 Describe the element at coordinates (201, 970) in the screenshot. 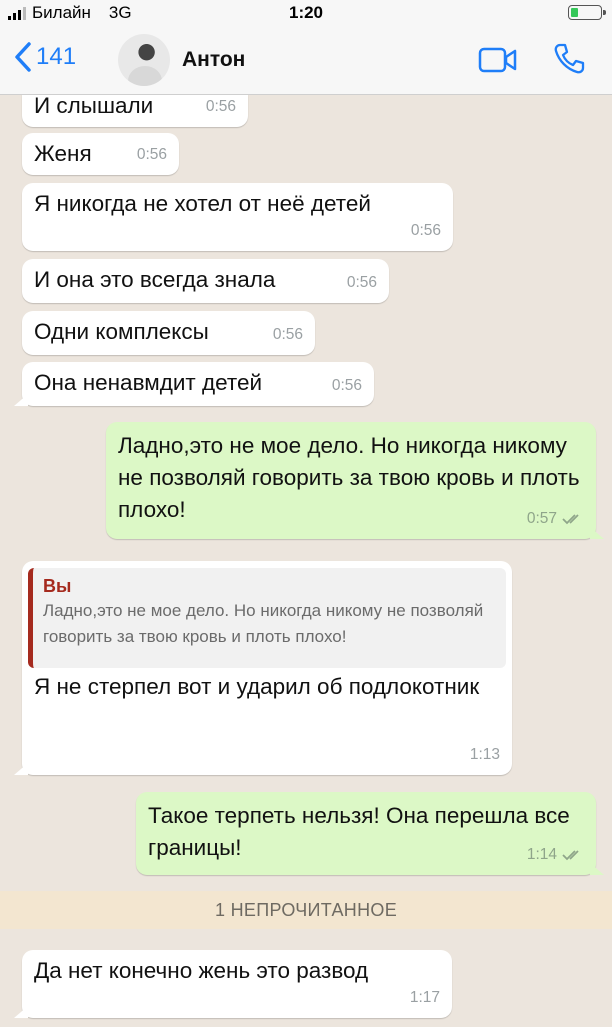

I see `message-text: Да нет конечно жень это развод` at that location.